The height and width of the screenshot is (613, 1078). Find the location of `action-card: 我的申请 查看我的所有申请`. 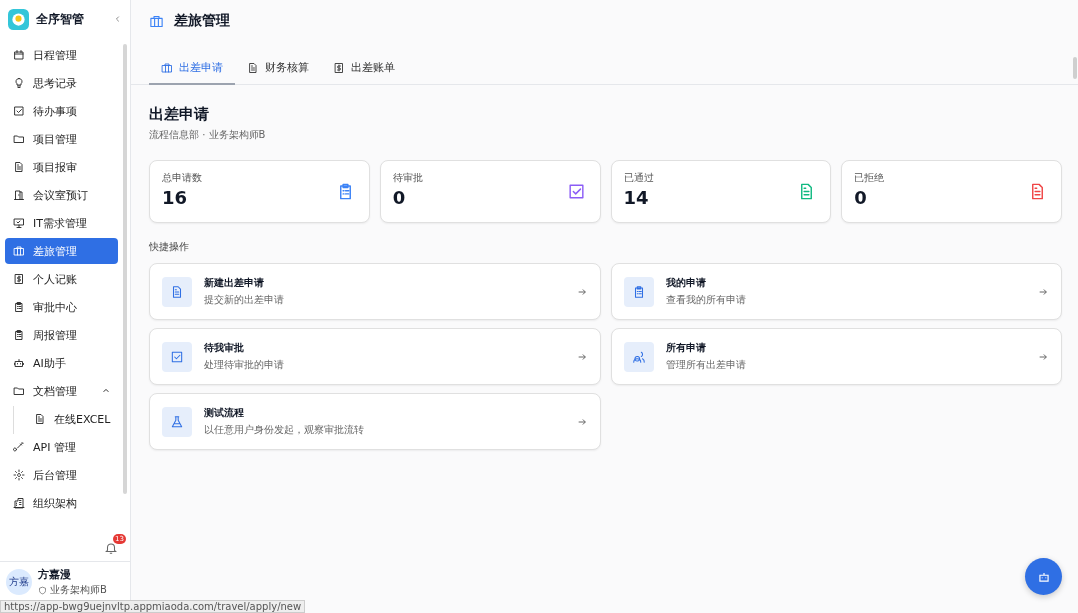

action-card: 我的申请 查看我的所有申请 is located at coordinates (836, 291).